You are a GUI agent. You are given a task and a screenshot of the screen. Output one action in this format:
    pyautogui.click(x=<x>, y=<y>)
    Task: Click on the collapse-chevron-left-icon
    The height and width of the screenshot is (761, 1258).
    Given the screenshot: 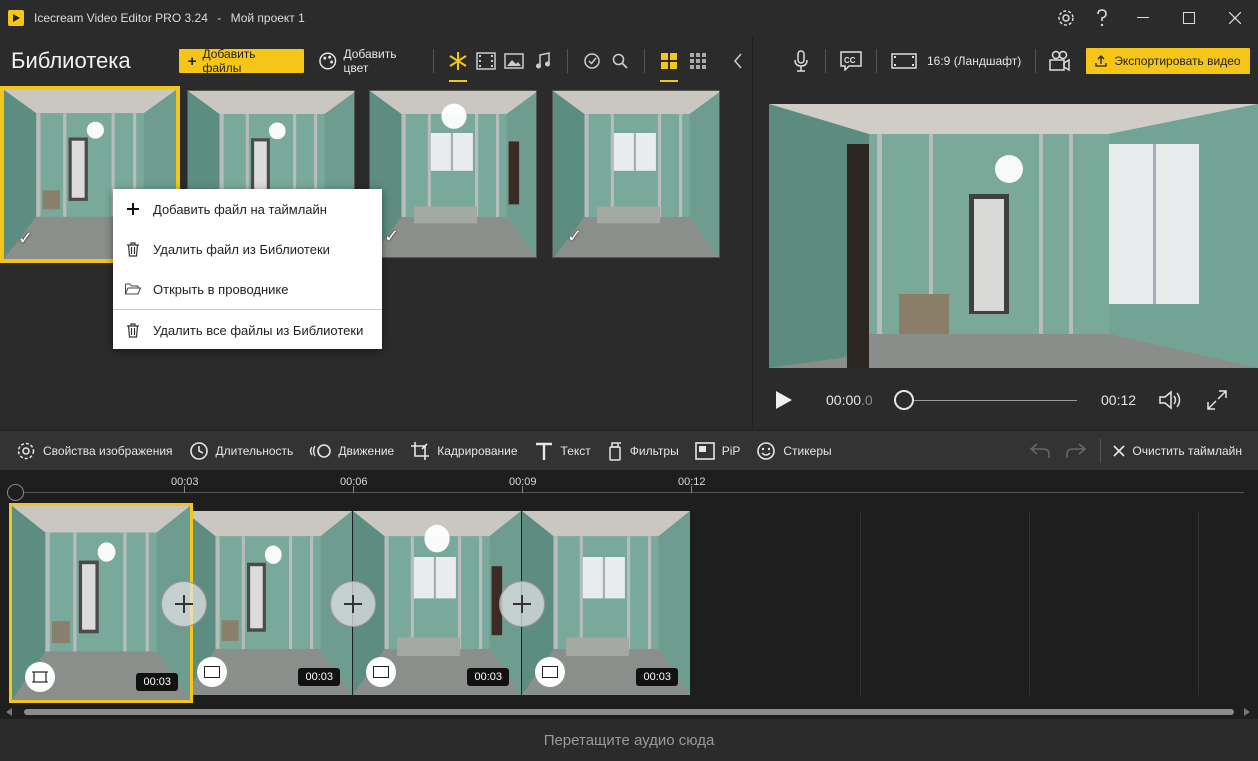 What is the action you would take?
    pyautogui.click(x=738, y=61)
    